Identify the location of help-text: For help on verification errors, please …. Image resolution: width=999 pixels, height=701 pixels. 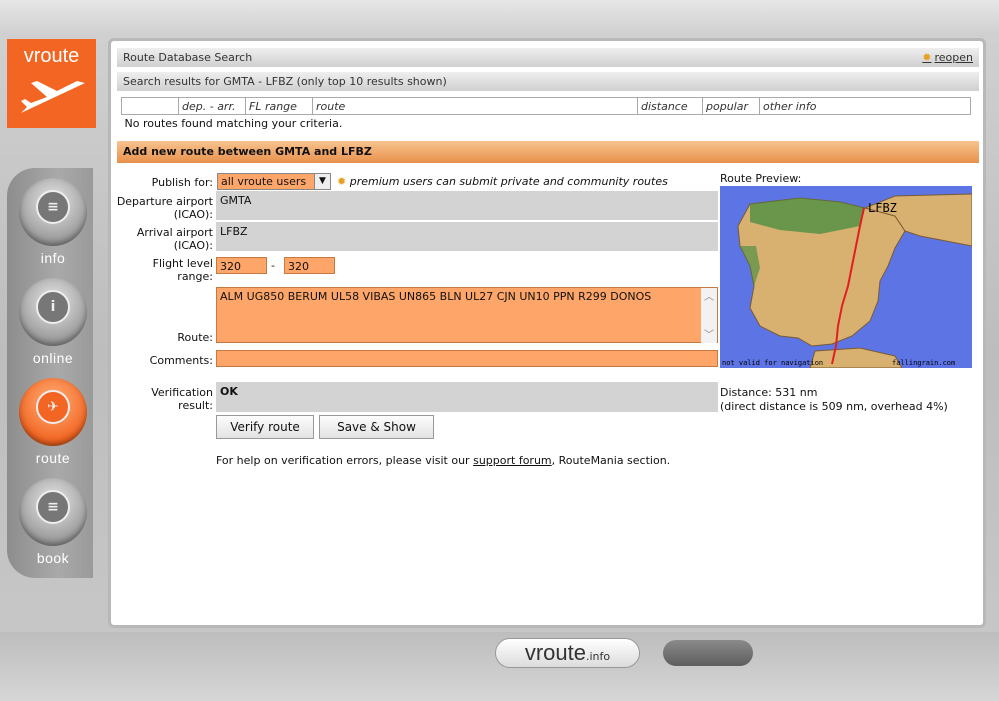
(443, 460).